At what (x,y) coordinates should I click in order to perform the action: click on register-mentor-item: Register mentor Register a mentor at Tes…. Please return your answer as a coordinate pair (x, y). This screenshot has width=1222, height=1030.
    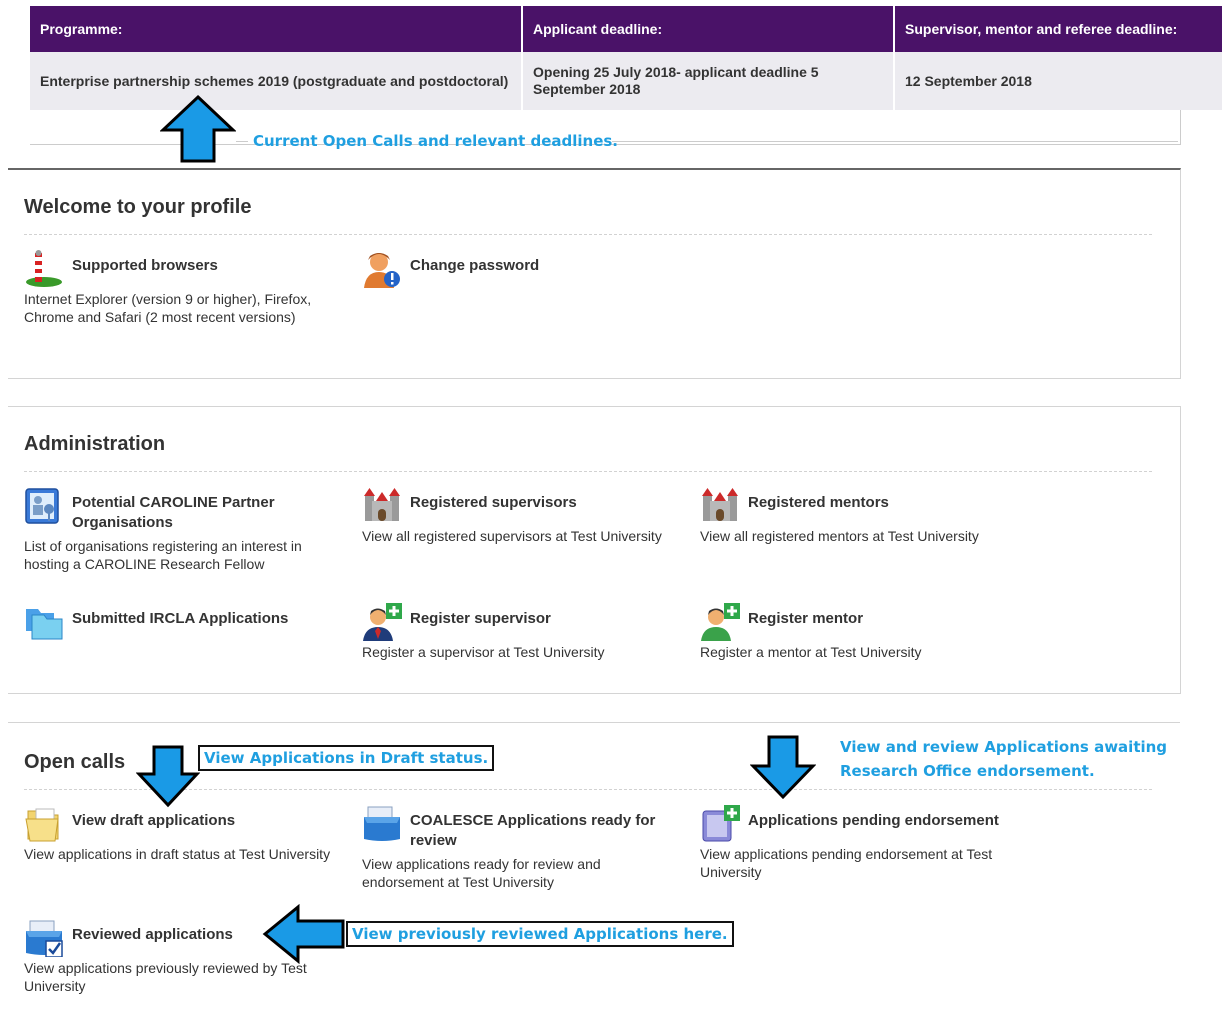
    Looking at the image, I should click on (860, 632).